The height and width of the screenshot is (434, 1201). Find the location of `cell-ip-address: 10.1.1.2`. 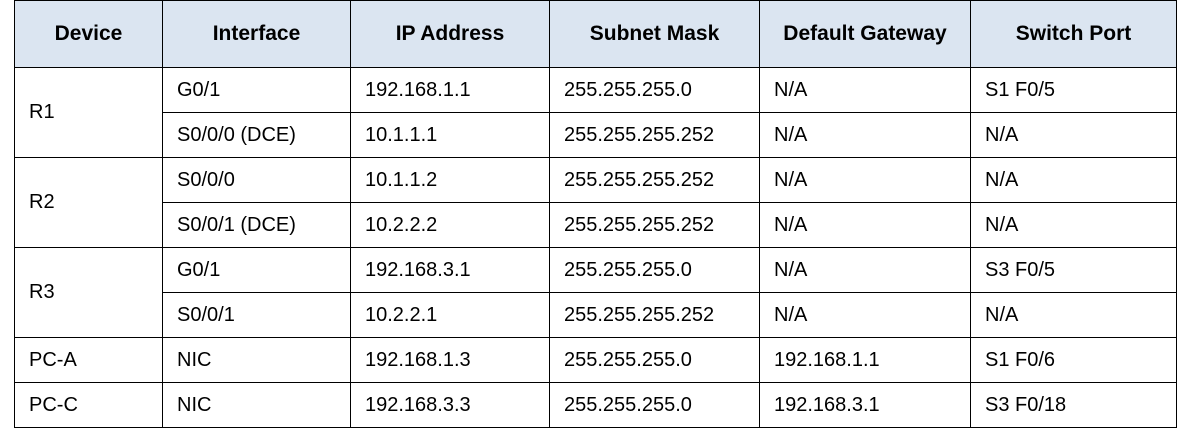

cell-ip-address: 10.1.1.2 is located at coordinates (450, 180).